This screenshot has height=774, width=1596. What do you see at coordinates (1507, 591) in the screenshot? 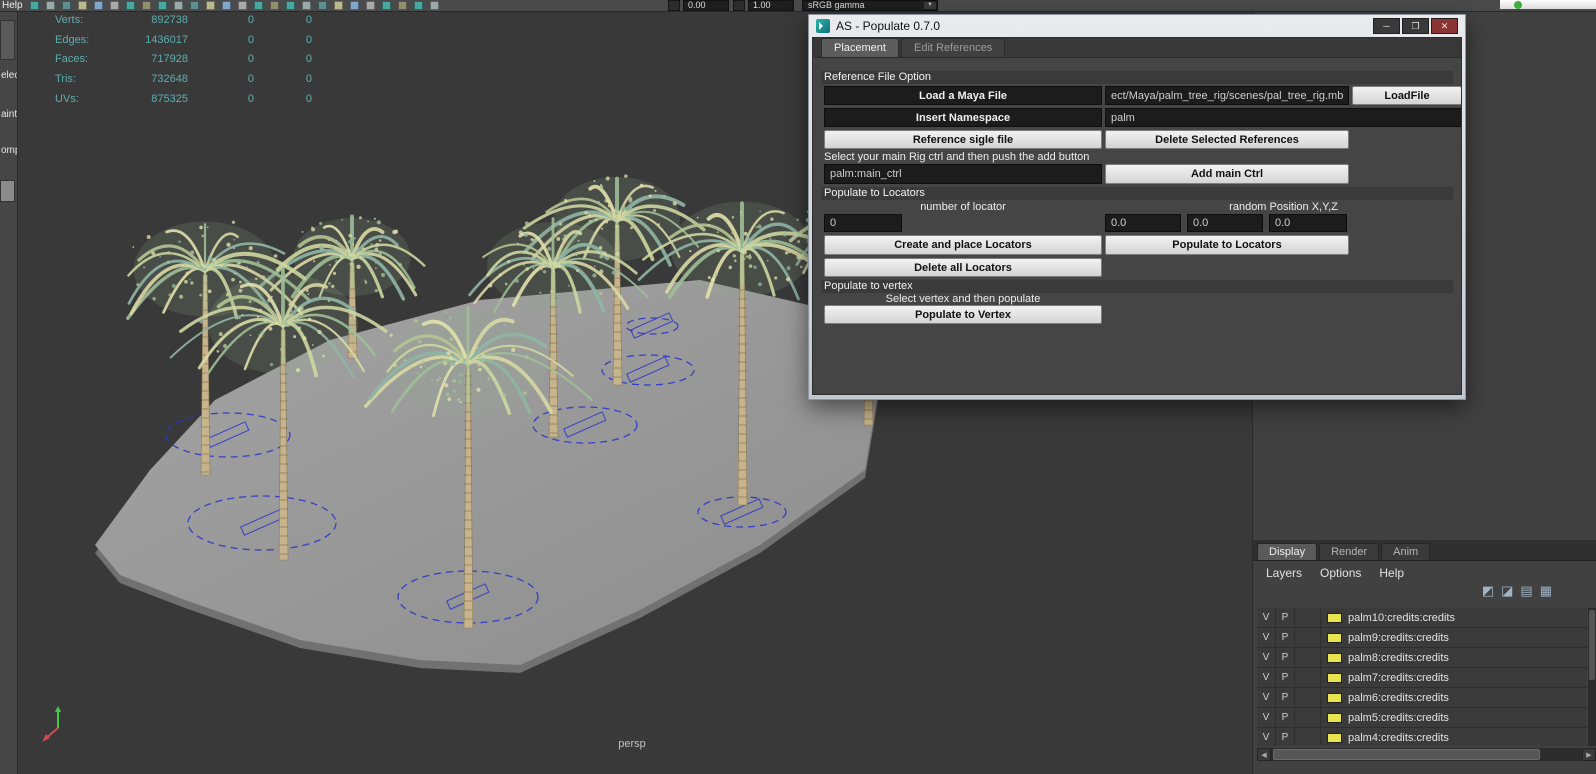
I see `move-layer-down-icon: ◪` at bounding box center [1507, 591].